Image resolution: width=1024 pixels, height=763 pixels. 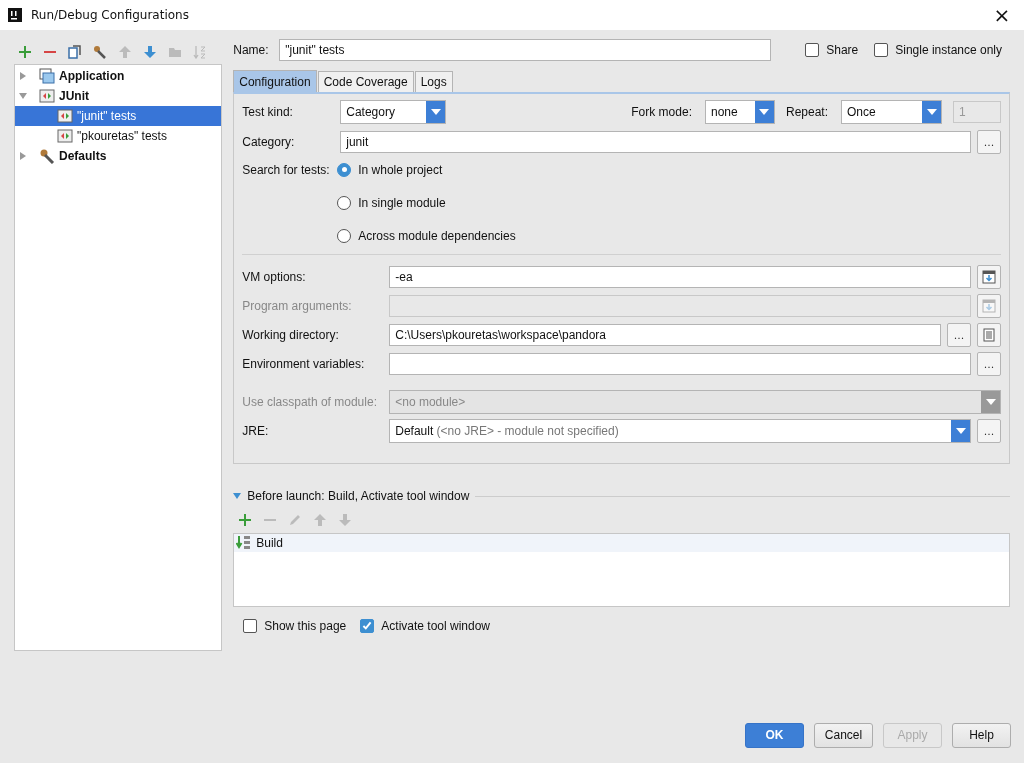 I want to click on tree-item: JUnit, so click(x=118, y=96).